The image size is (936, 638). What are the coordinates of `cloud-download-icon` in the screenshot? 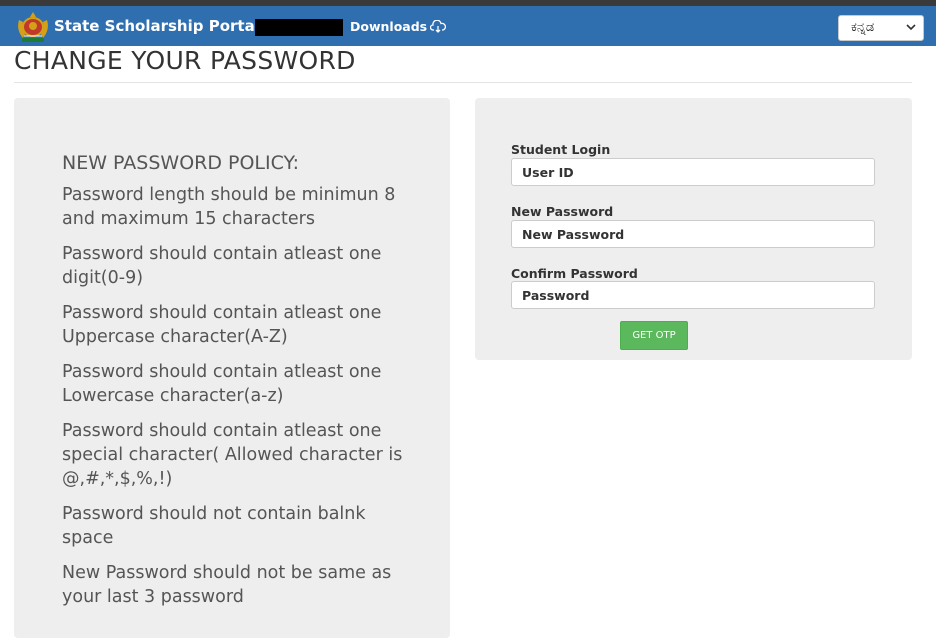 It's located at (438, 26).